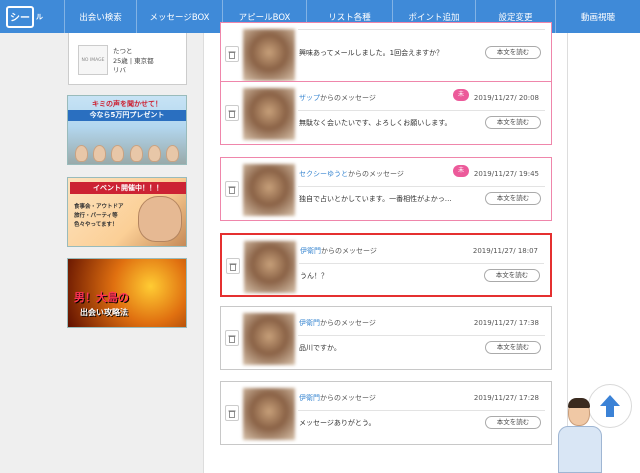  What do you see at coordinates (337, 423) in the screenshot?
I see `message-snippet: メッセージありがとう。` at bounding box center [337, 423].